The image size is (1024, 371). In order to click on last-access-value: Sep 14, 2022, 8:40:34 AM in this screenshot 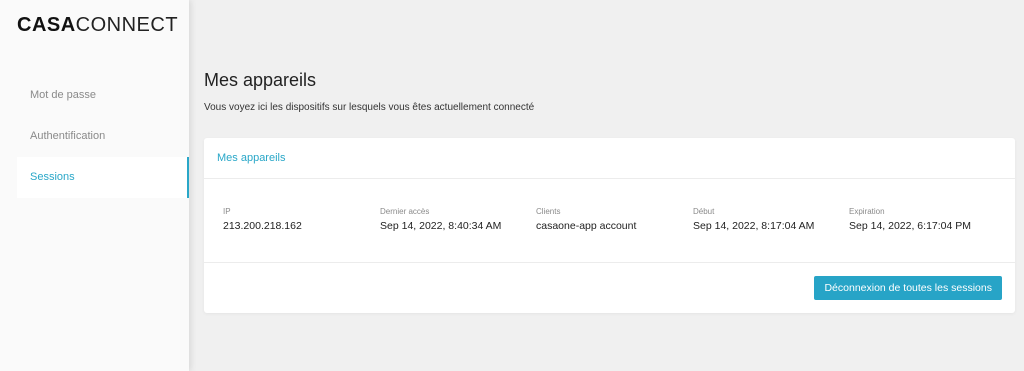, I will do `click(441, 226)`.